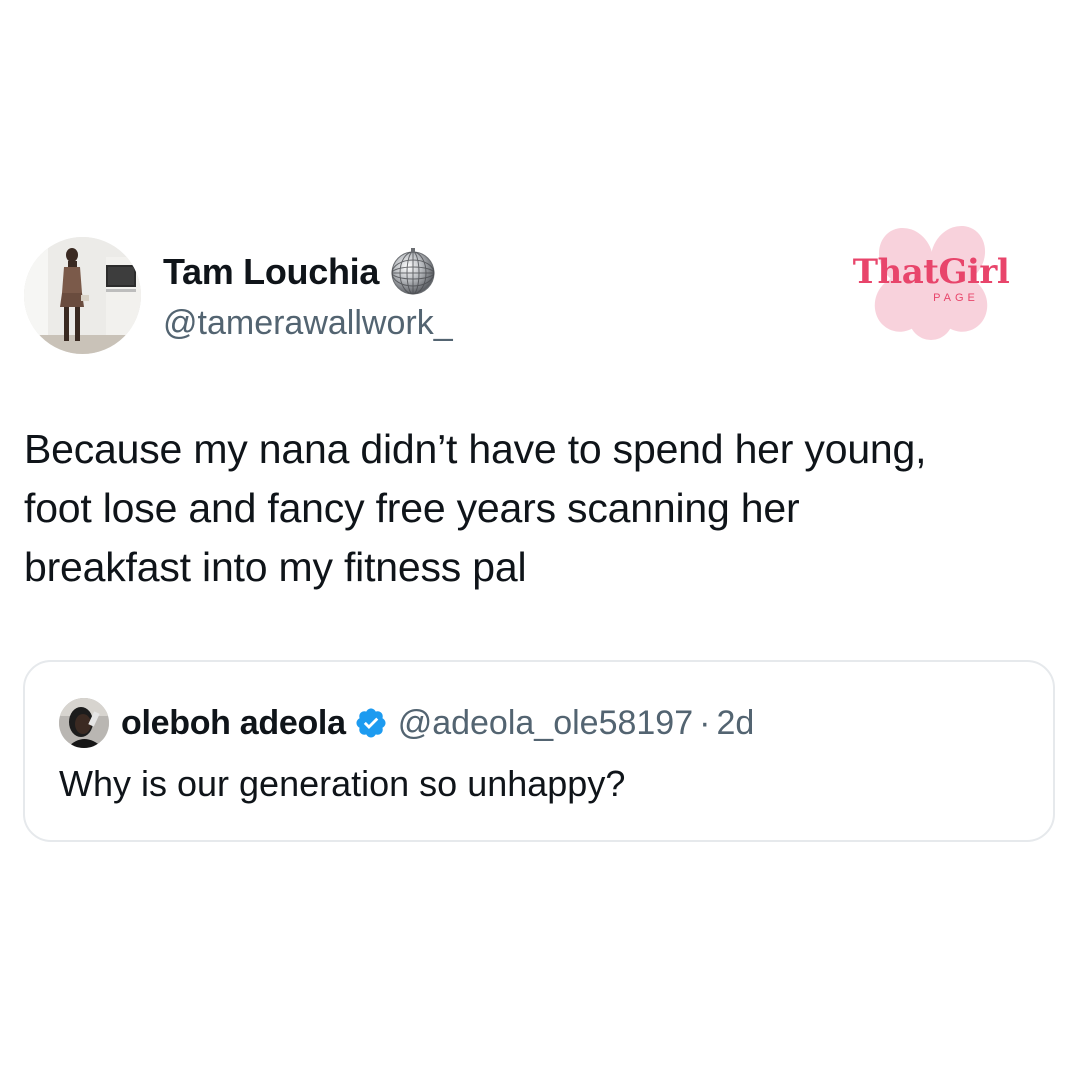 The width and height of the screenshot is (1080, 1080). I want to click on disco-ball-icon, so click(413, 272).